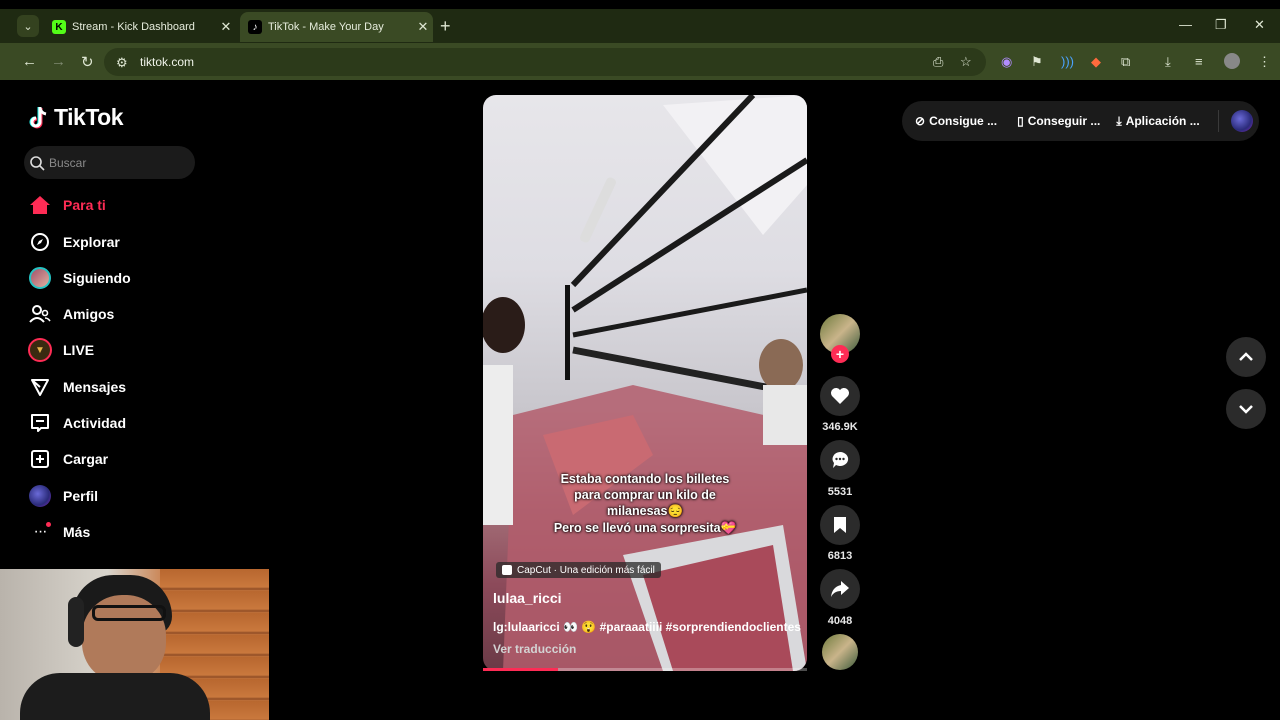  I want to click on capcut-badge: CapCut · Una edición más fácil, so click(578, 570).